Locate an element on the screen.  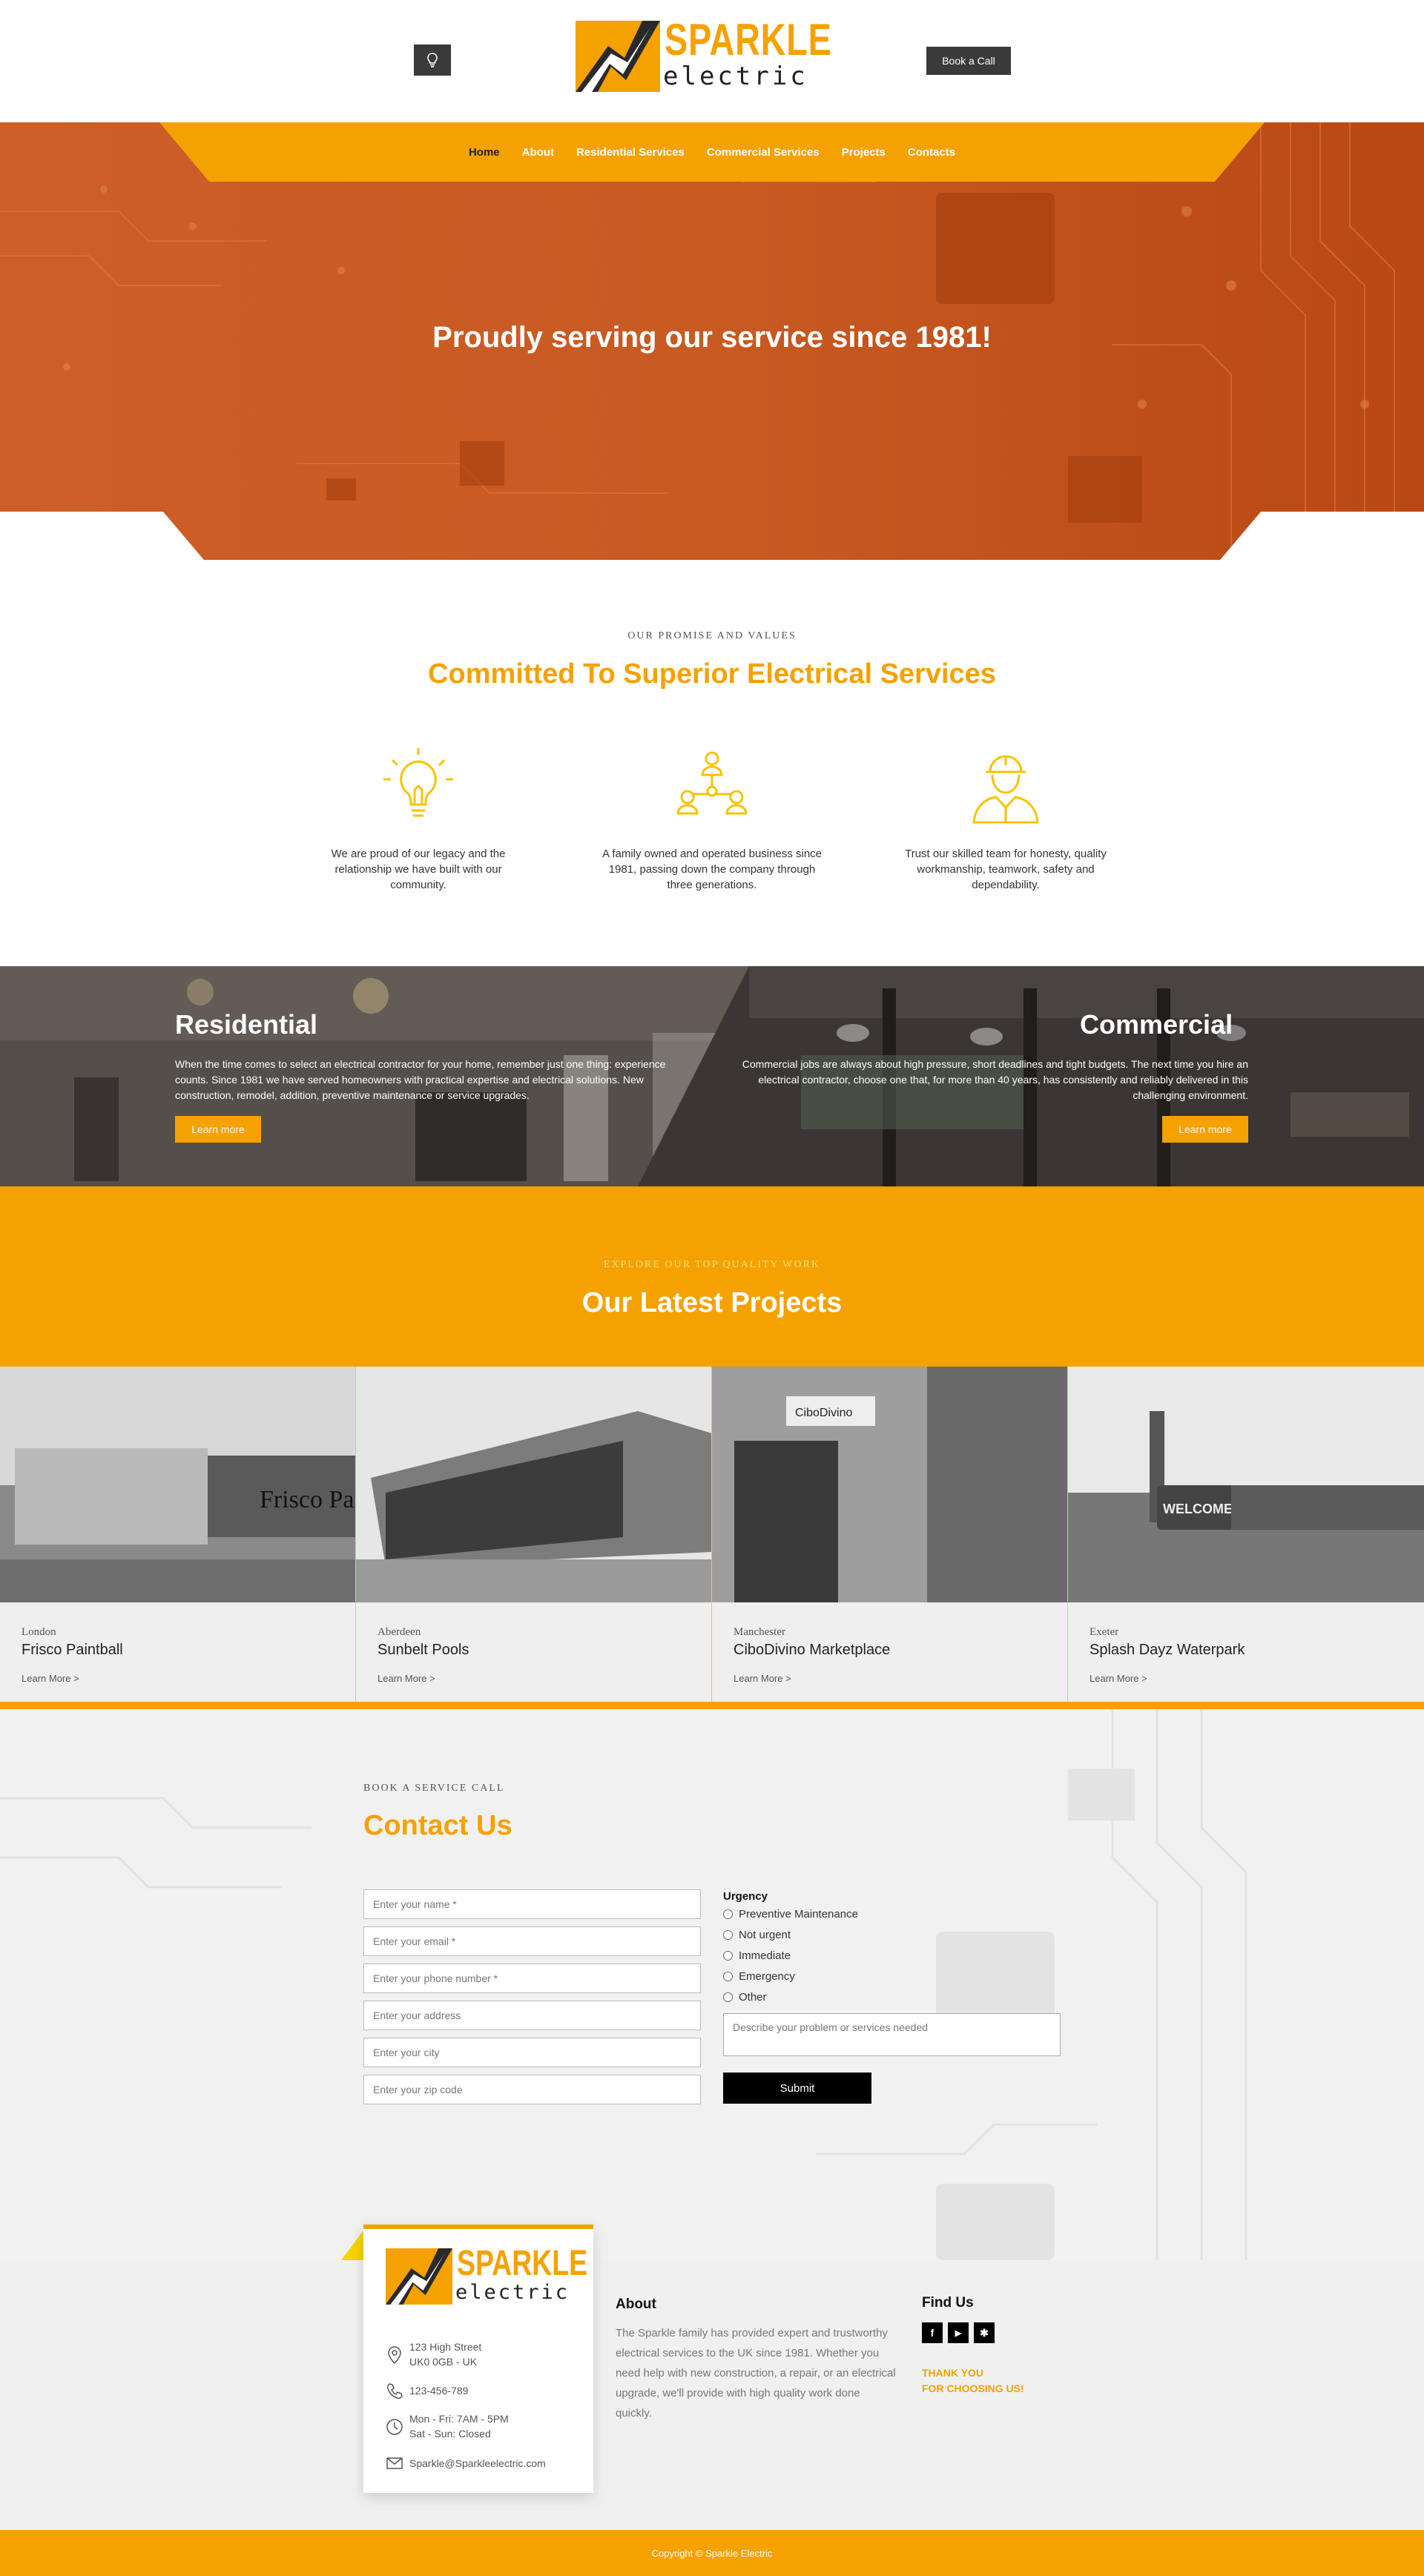
project-city: London is located at coordinates (39, 1632).